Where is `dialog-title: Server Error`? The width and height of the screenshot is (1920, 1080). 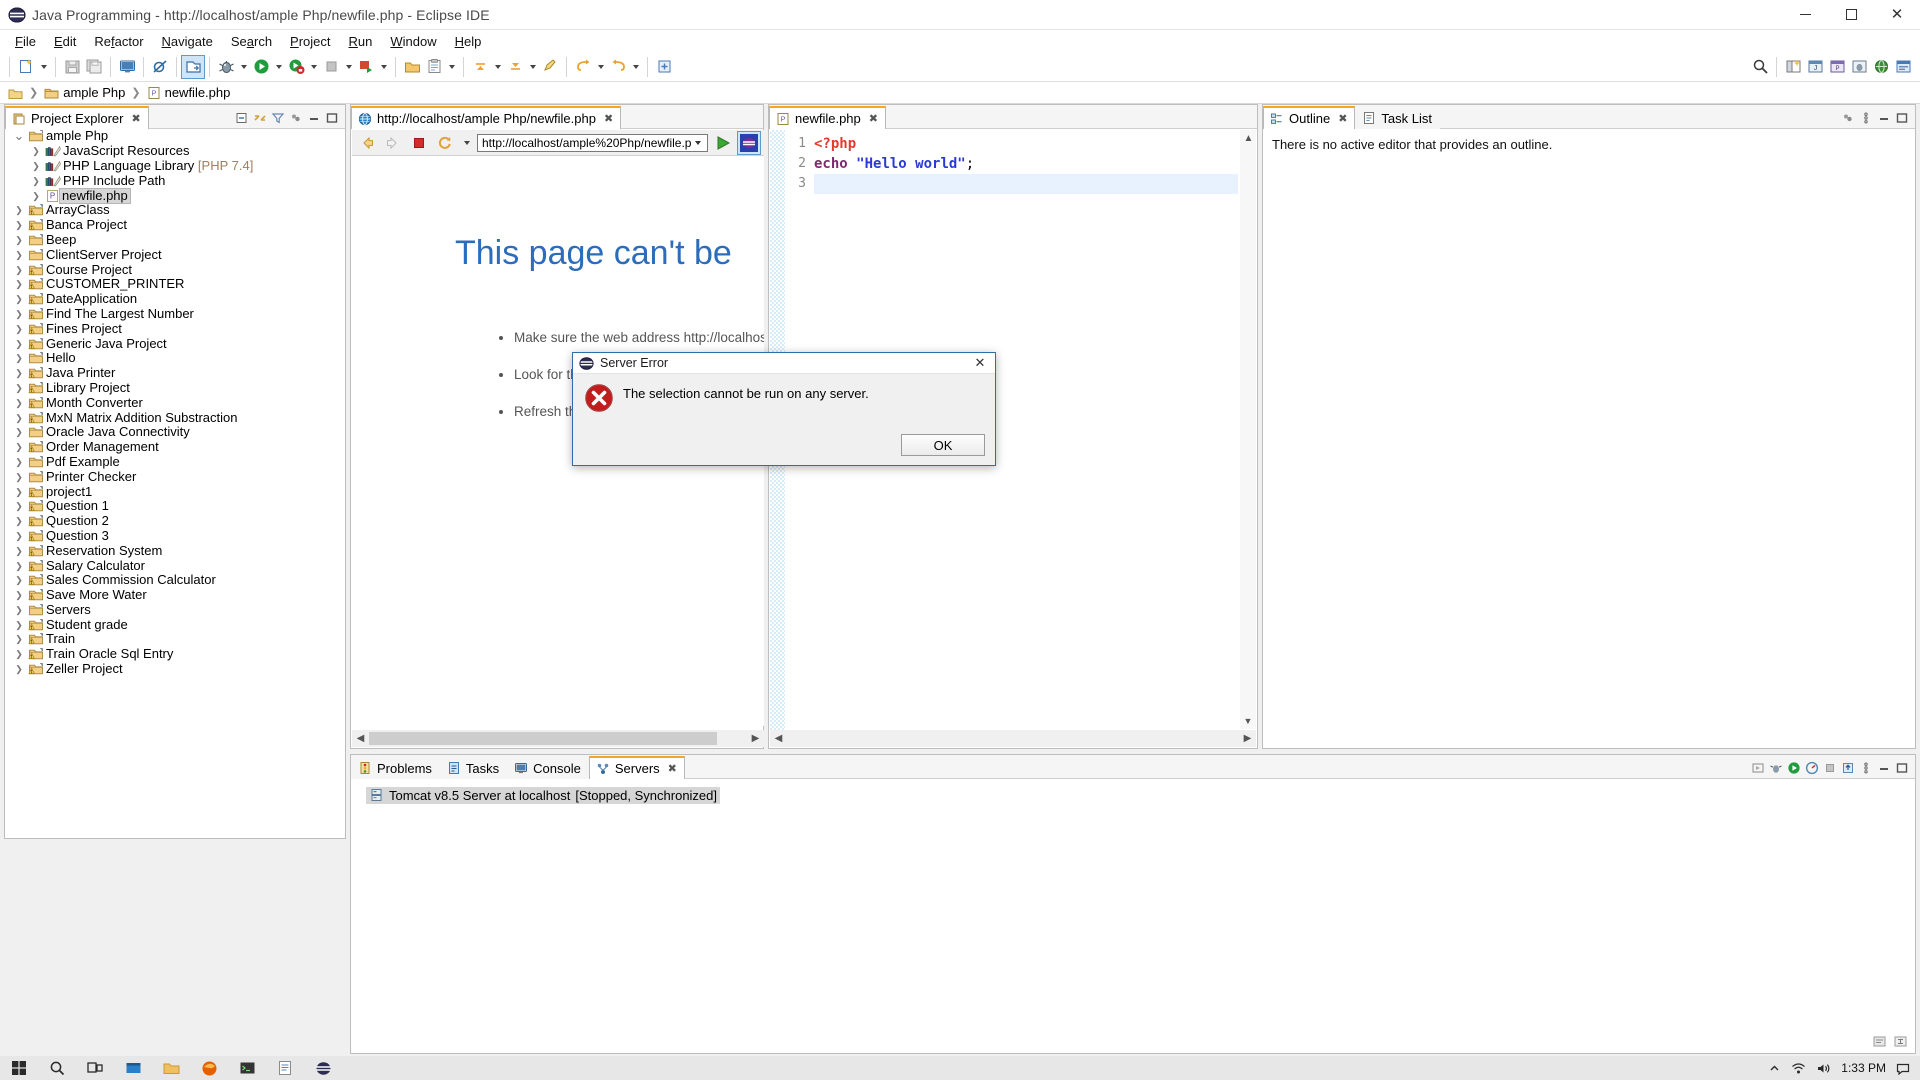 dialog-title: Server Error is located at coordinates (634, 363).